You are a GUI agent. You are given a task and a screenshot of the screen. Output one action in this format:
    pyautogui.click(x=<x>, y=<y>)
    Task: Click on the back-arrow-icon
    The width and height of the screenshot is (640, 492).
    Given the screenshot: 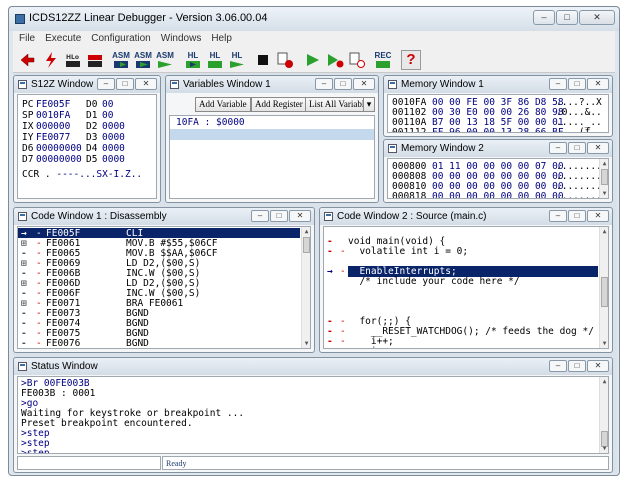 What is the action you would take?
    pyautogui.click(x=27, y=60)
    